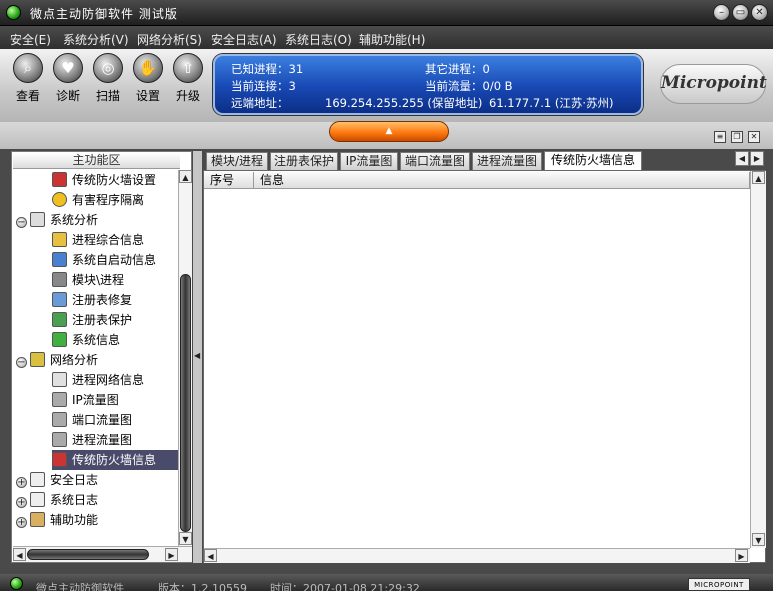 The height and width of the screenshot is (591, 773). I want to click on firewall-icon, so click(59, 179).